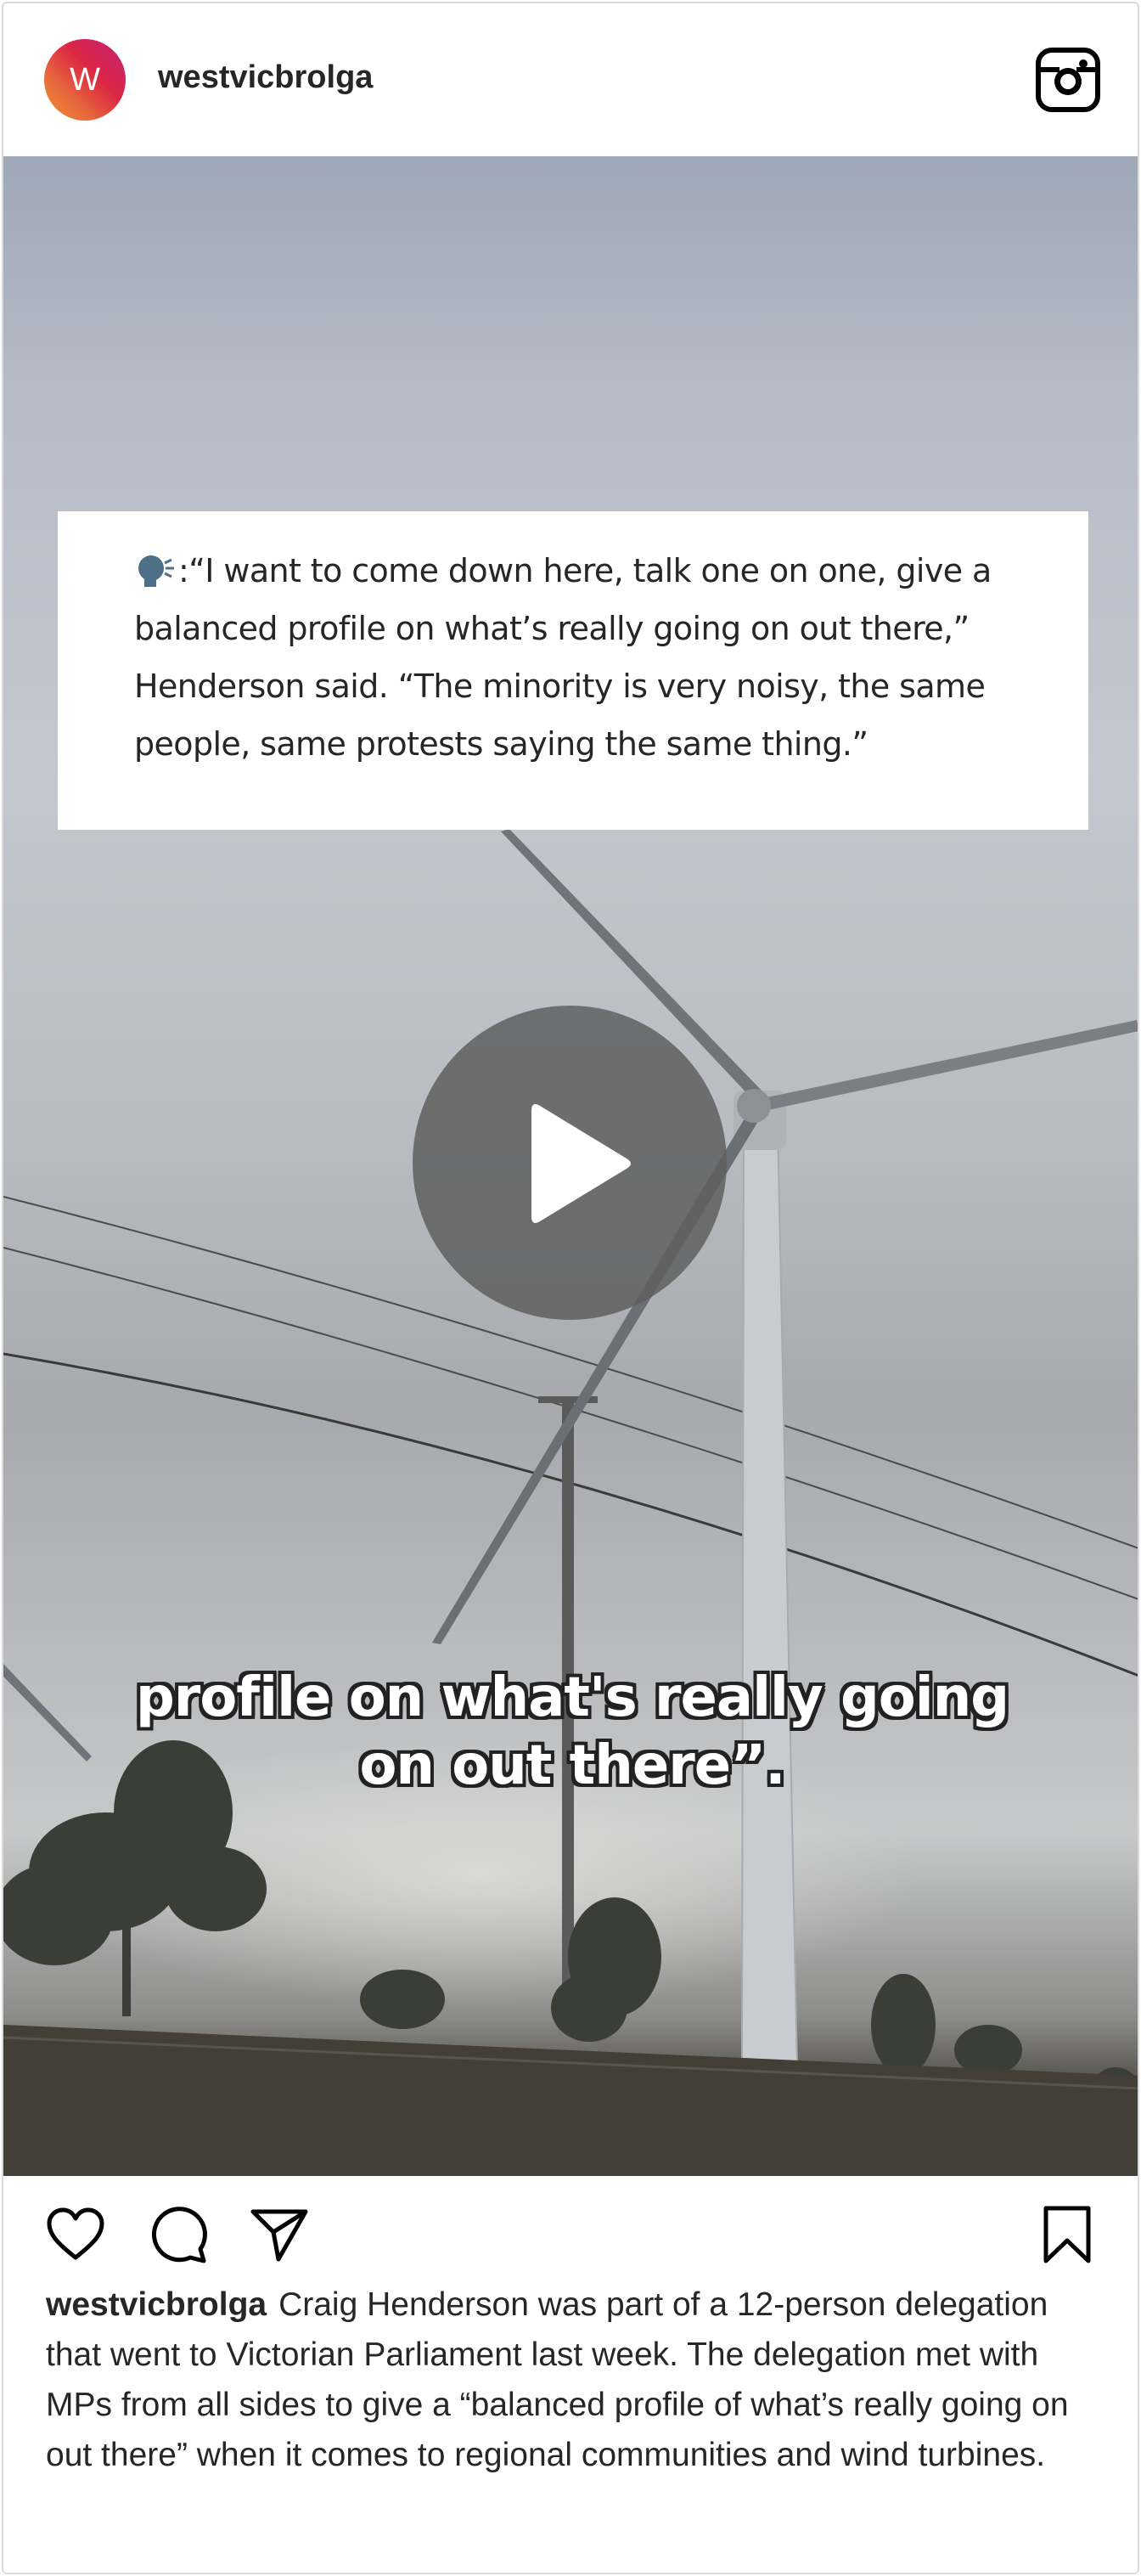 The width and height of the screenshot is (1141, 2576). I want to click on share-icon, so click(279, 2234).